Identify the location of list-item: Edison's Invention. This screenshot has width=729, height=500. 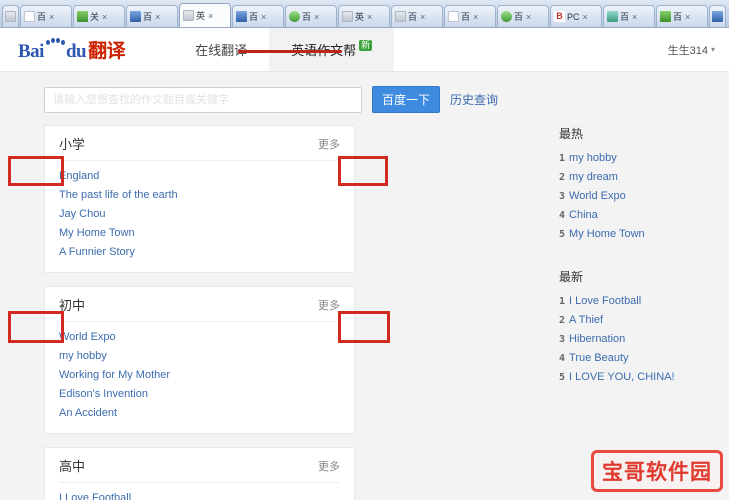
(199, 394).